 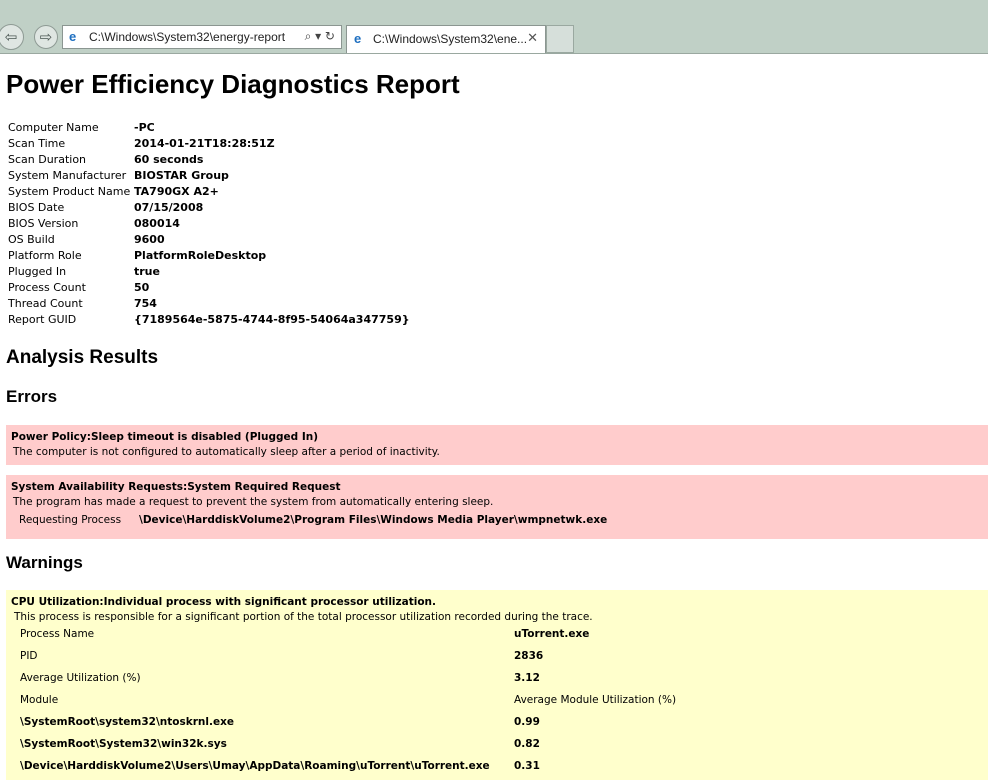 I want to click on warning-key: PID, so click(x=29, y=656).